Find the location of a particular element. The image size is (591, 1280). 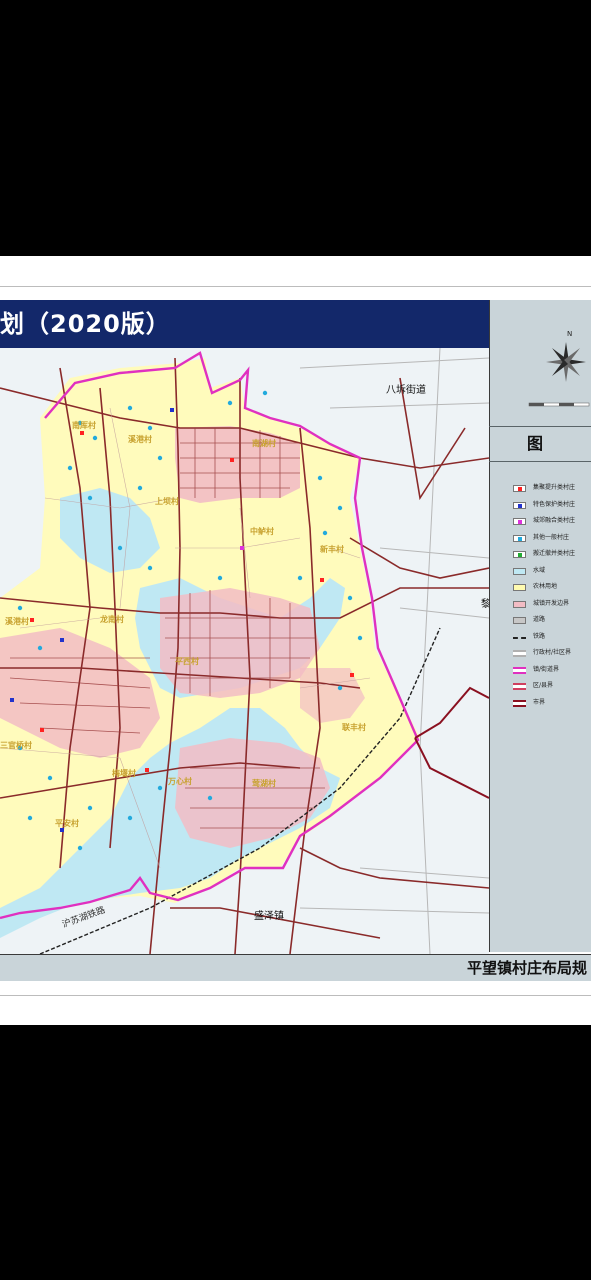

legend-item: 特色保护类村庄 is located at coordinates (552, 505).